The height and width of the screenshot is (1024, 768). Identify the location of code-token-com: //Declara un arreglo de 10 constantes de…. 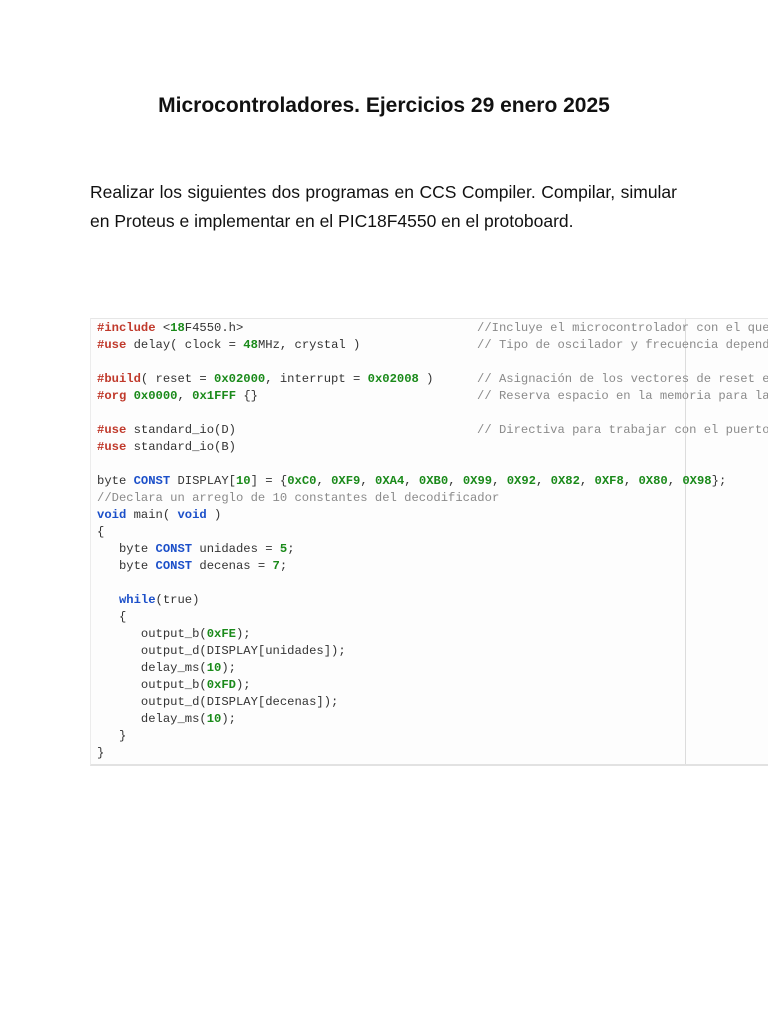
(298, 498).